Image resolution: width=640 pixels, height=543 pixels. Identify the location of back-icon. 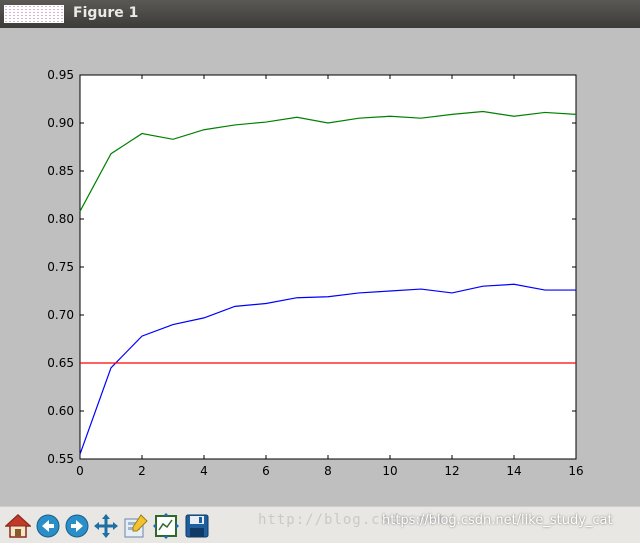
(48, 526).